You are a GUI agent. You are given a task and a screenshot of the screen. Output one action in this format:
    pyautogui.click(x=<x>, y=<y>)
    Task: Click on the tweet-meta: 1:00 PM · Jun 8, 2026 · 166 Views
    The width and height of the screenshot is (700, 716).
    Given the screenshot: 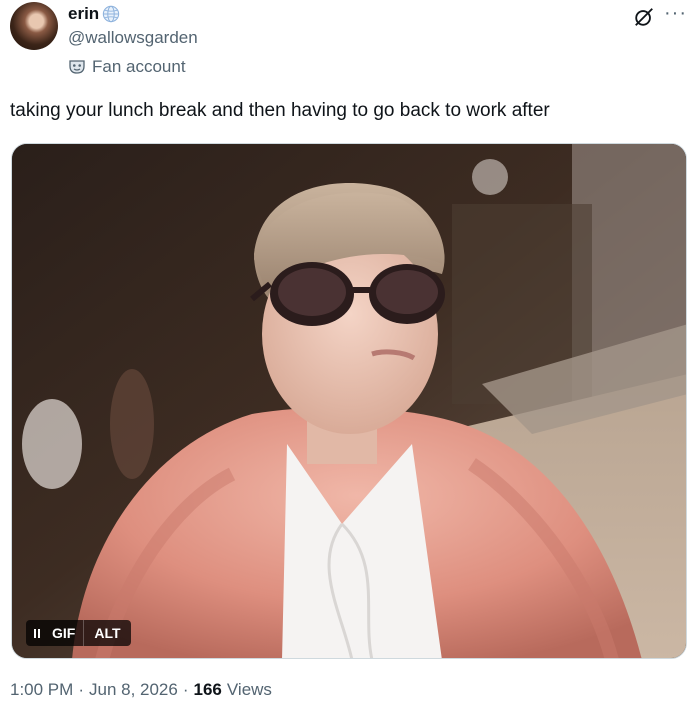 What is the action you would take?
    pyautogui.click(x=141, y=690)
    